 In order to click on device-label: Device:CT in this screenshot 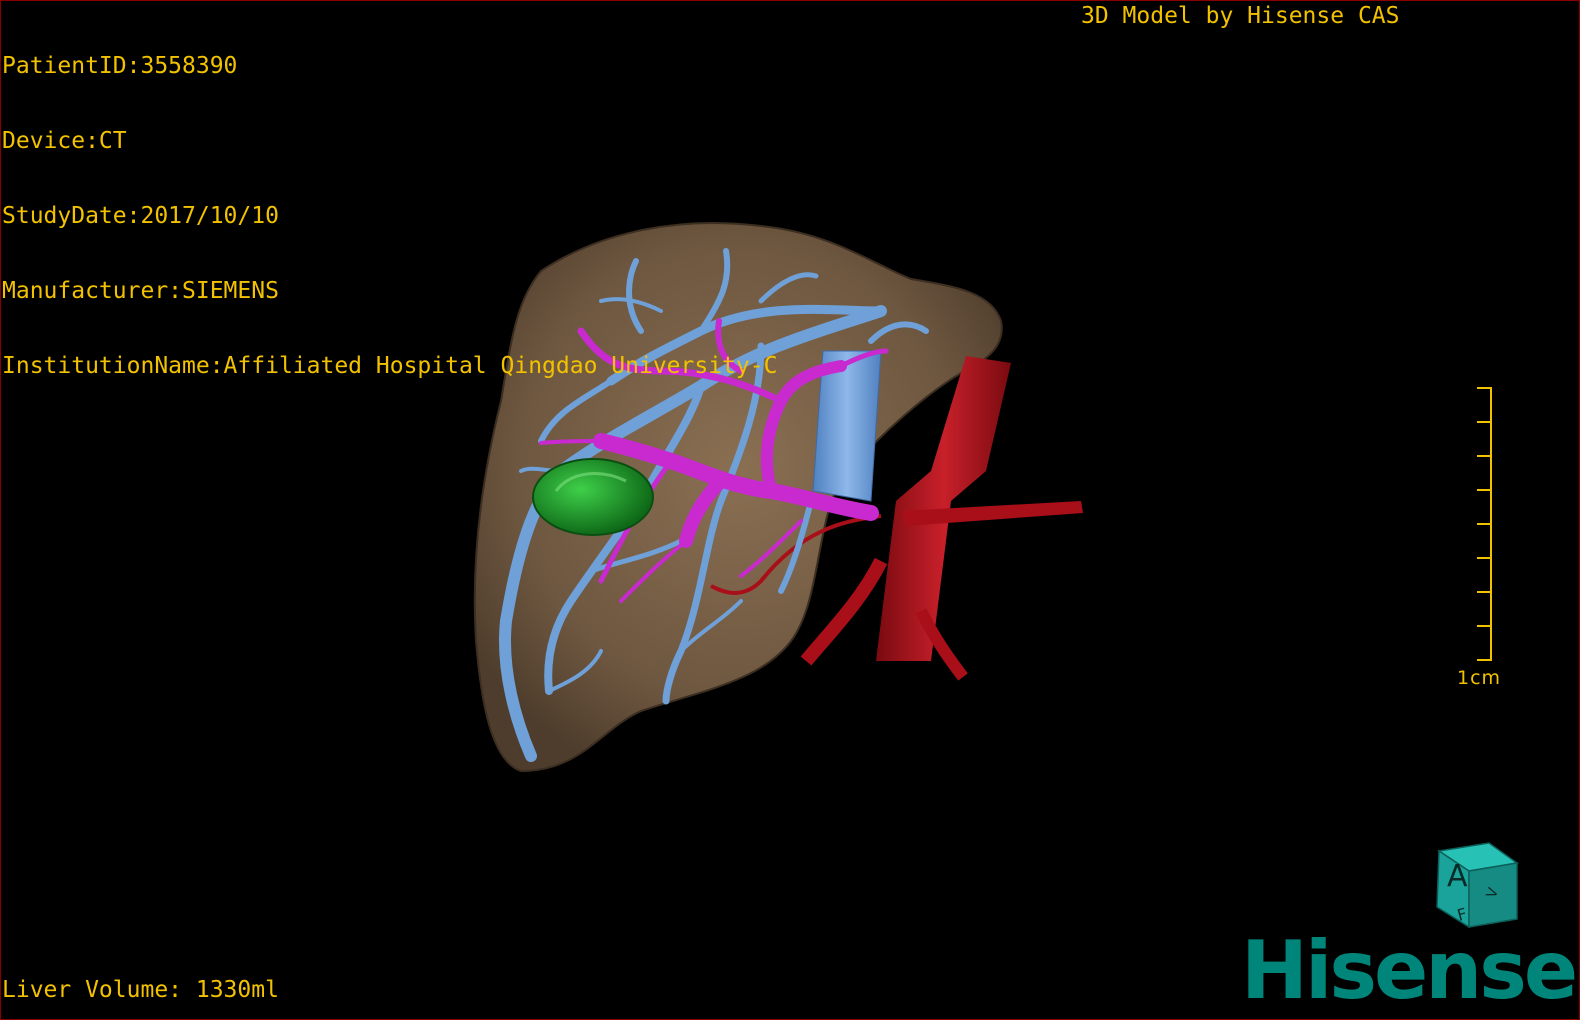, I will do `click(64, 141)`.